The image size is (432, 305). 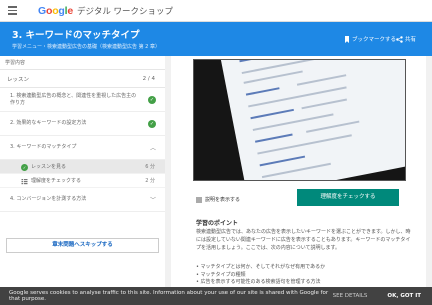 I want to click on lessons-label: レッスン, so click(x=18, y=79).